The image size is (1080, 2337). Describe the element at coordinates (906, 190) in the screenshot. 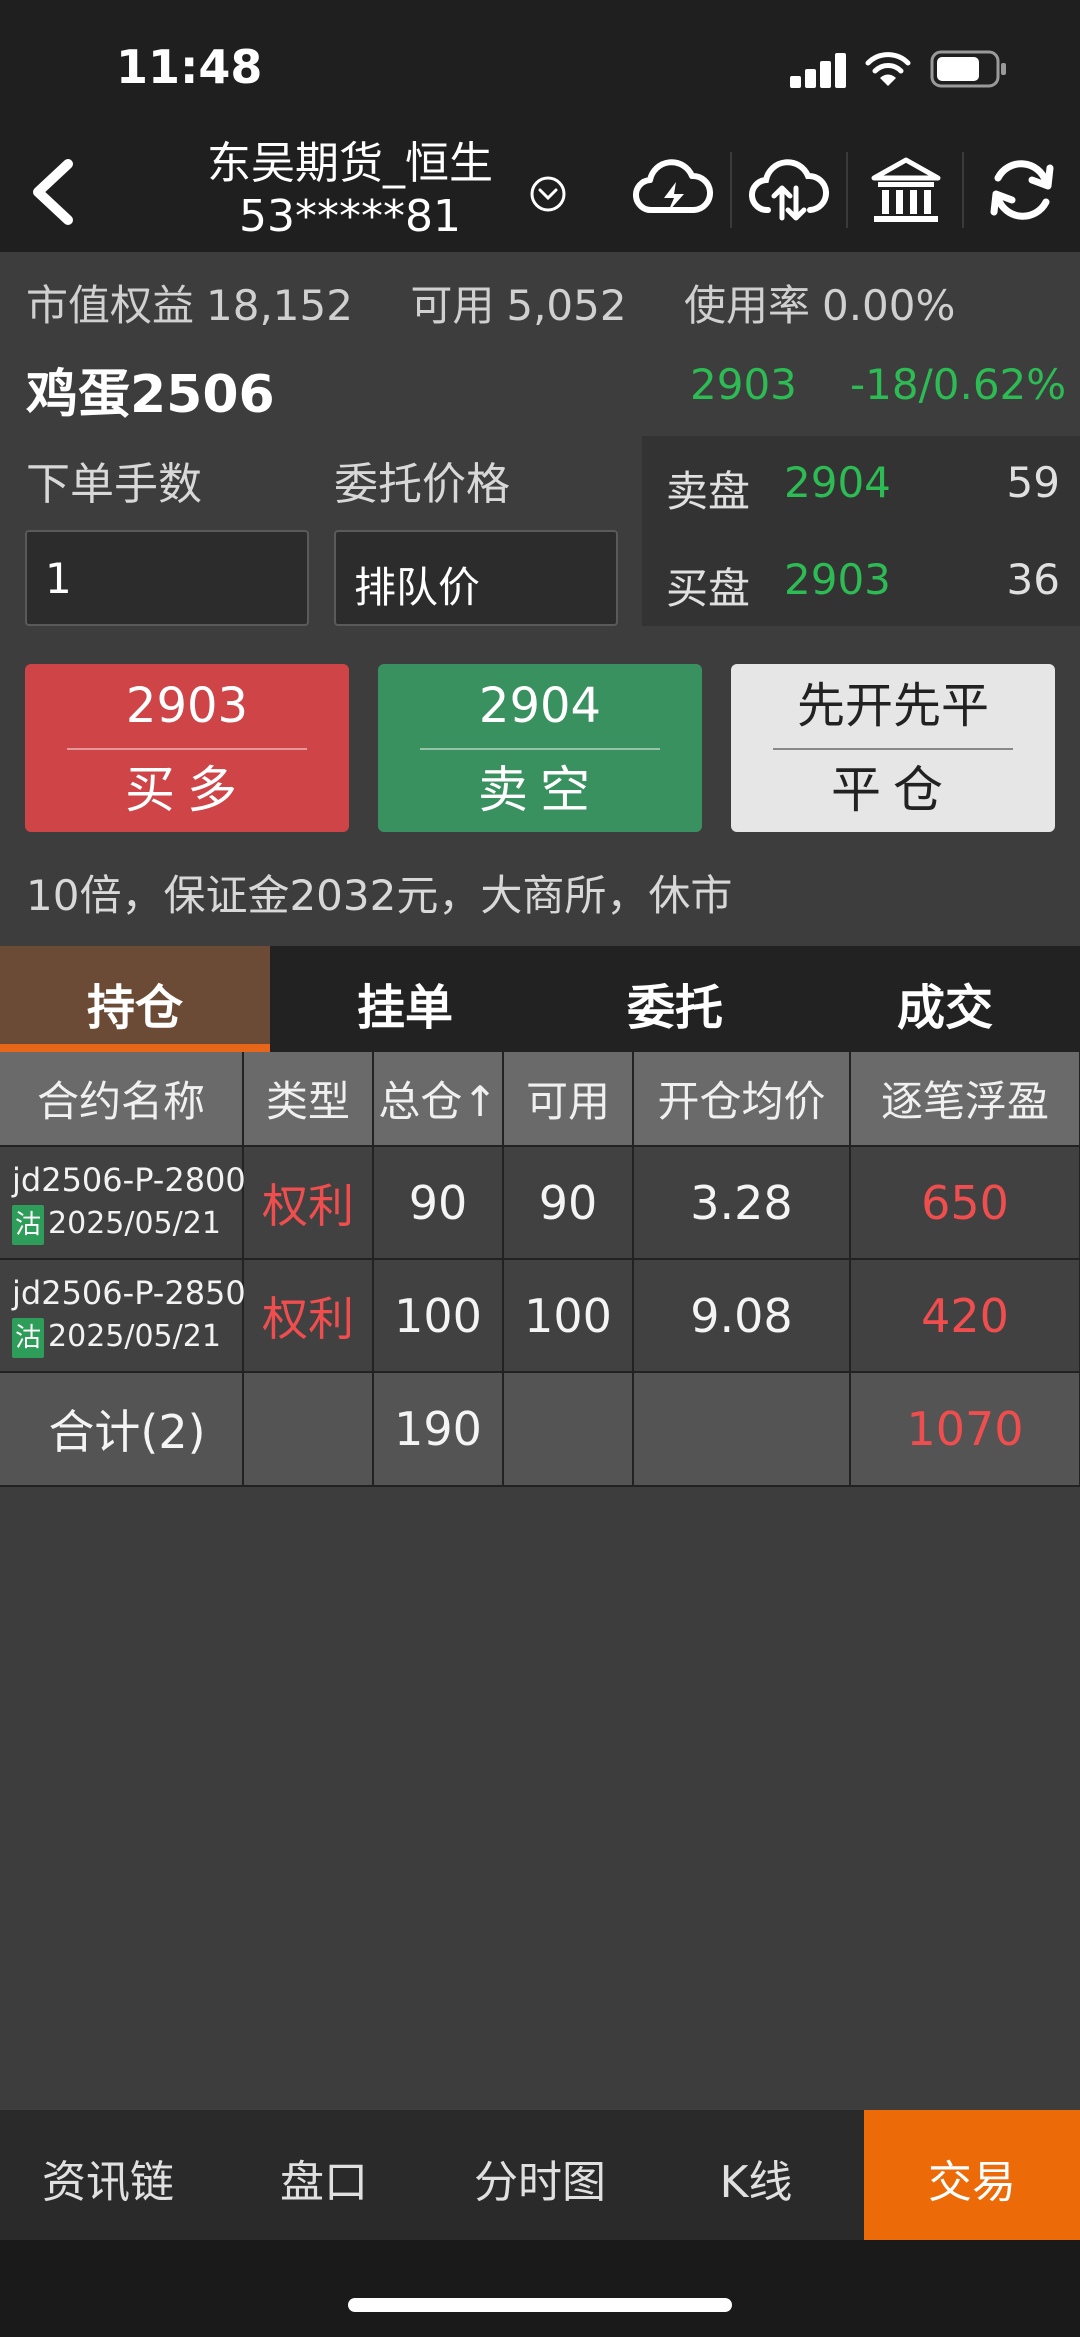

I see `bank-icon` at that location.